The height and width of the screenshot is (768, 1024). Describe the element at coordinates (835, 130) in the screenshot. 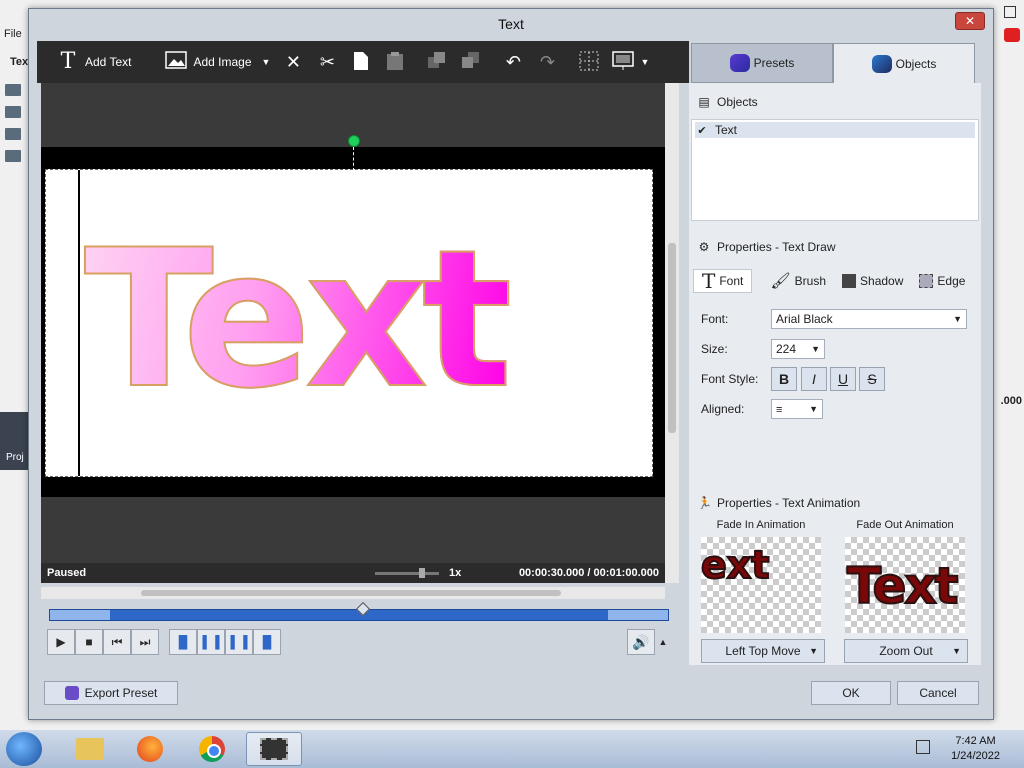

I see `list-item: ✔ Text` at that location.